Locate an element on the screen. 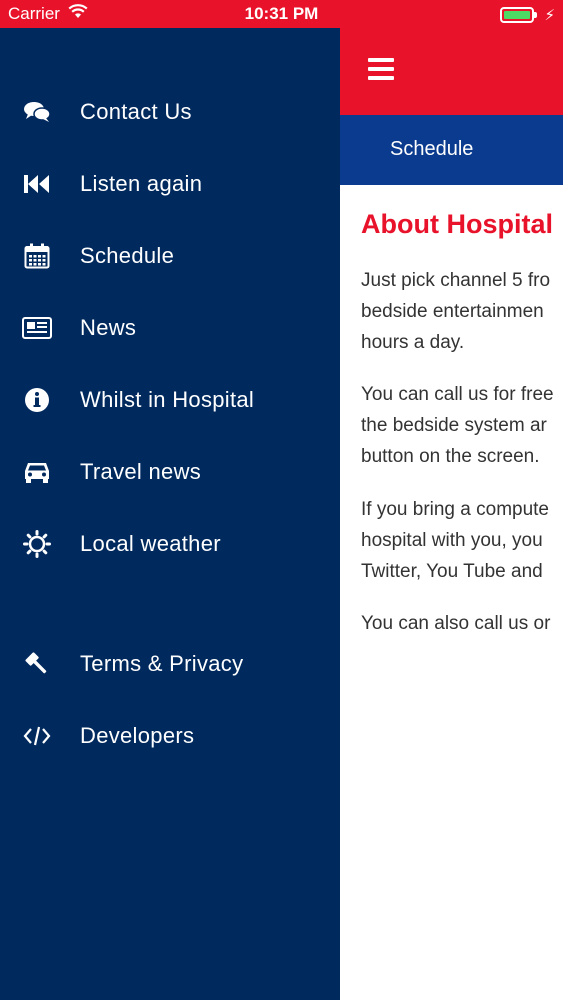 This screenshot has height=1000, width=563. car-icon is located at coordinates (37, 472).